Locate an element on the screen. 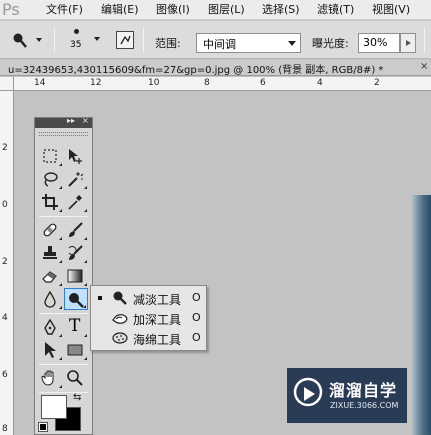 The height and width of the screenshot is (435, 431). zoom-tool-icon is located at coordinates (75, 378).